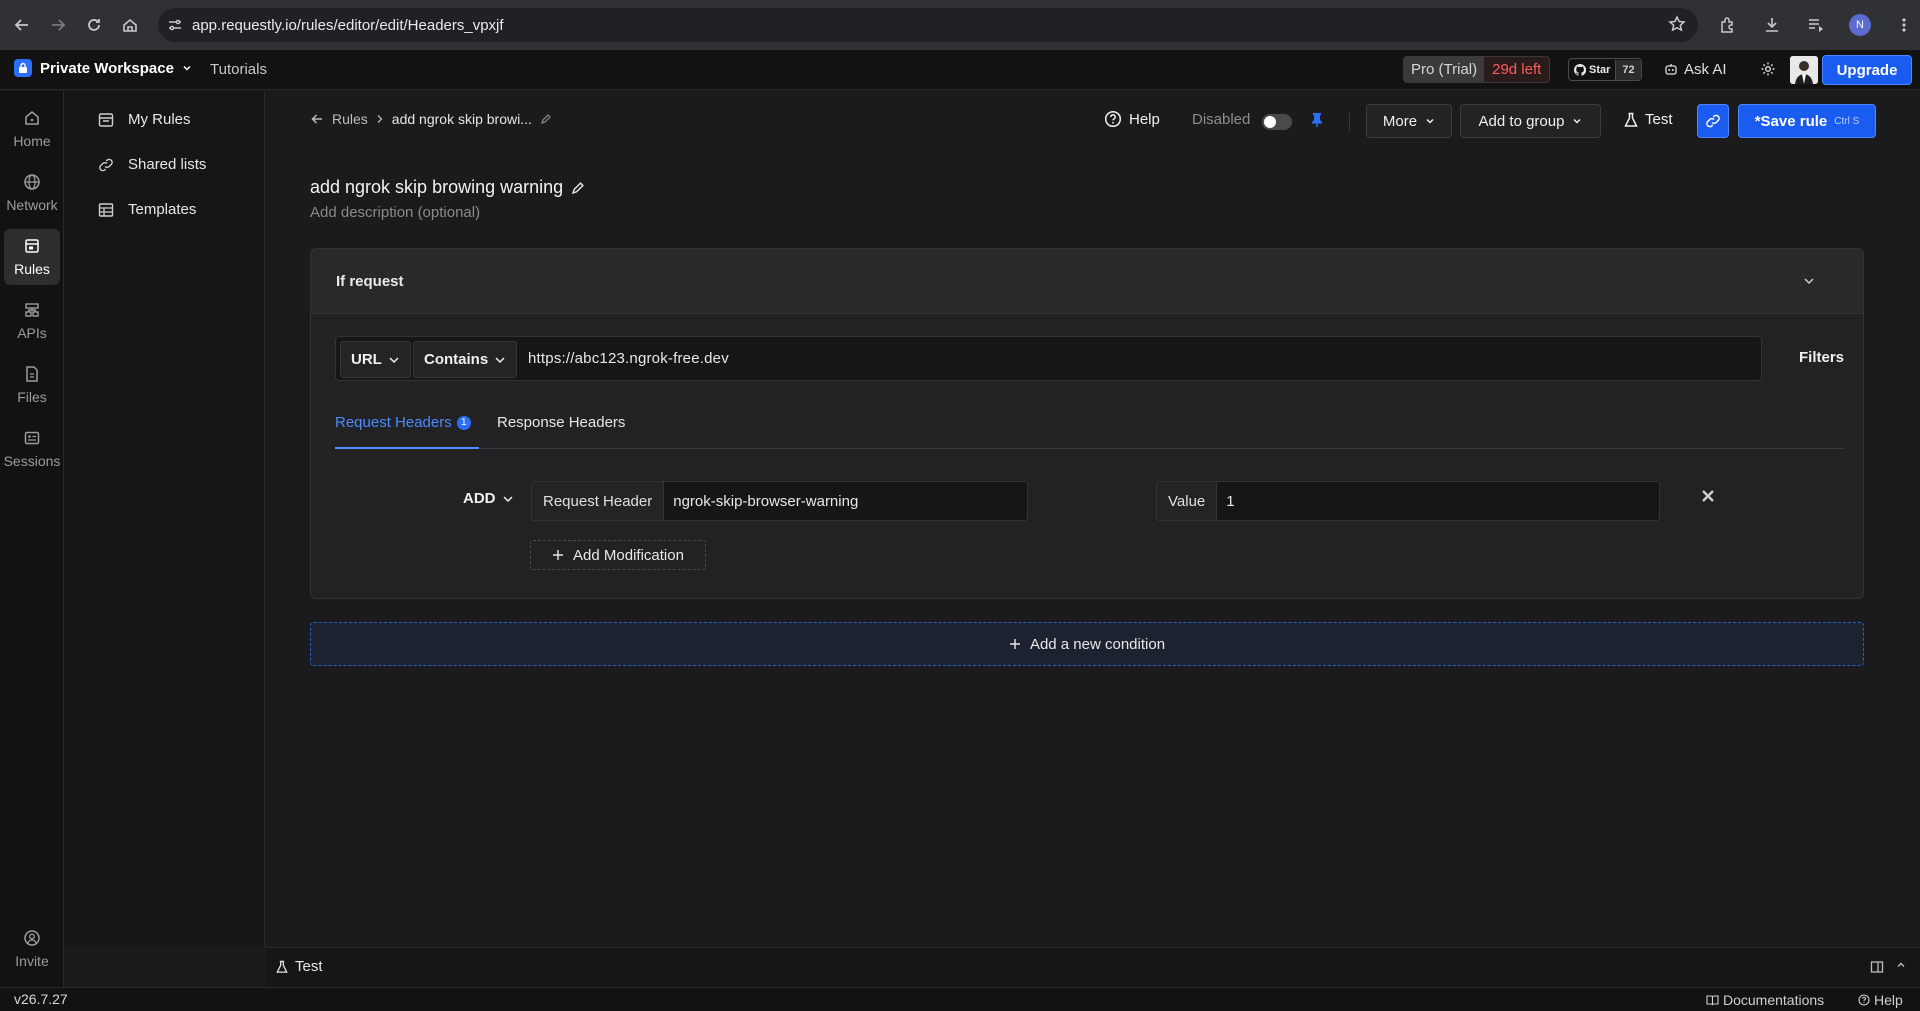 Image resolution: width=1920 pixels, height=1011 pixels. What do you see at coordinates (1821, 357) in the screenshot?
I see `filters-button: Filters` at bounding box center [1821, 357].